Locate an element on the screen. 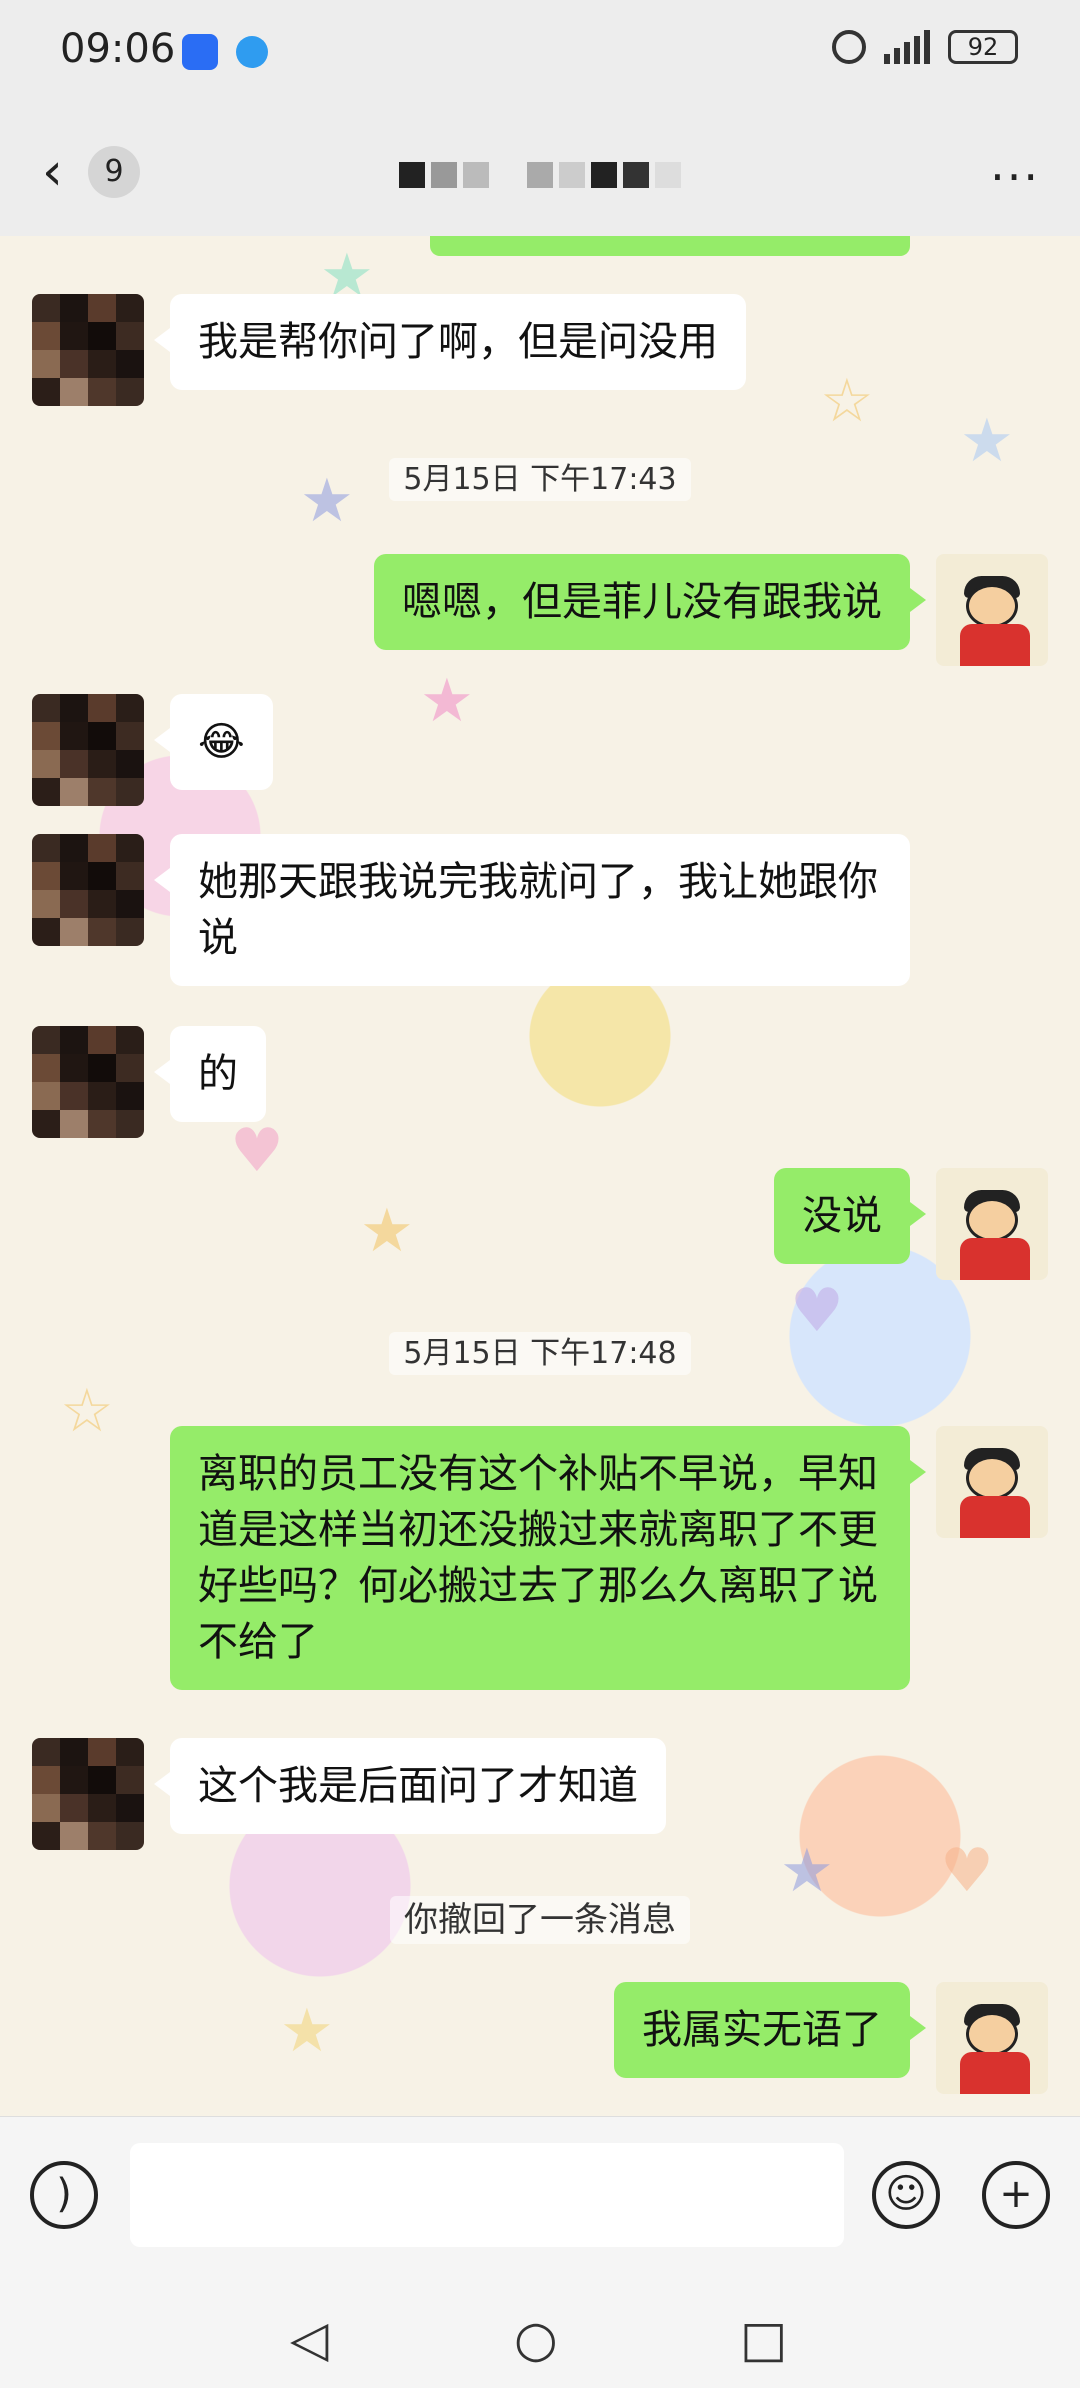 The width and height of the screenshot is (1080, 2388). message-input is located at coordinates (487, 2195).